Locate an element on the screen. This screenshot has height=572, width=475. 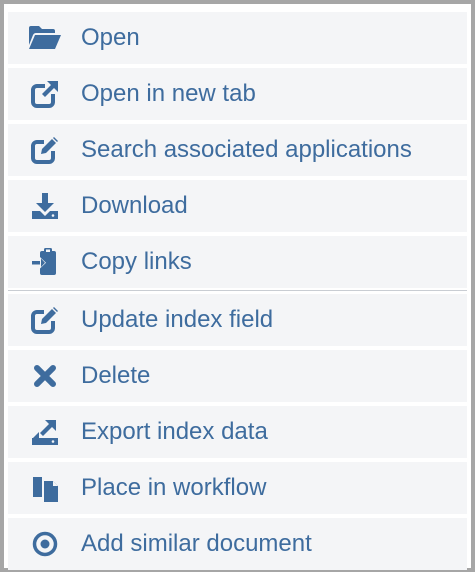
menu-item-label: Update index field is located at coordinates (177, 319).